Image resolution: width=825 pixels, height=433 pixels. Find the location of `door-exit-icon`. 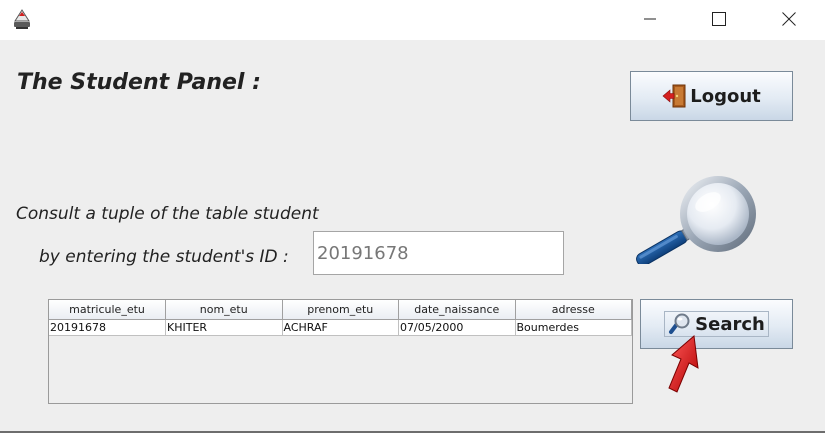

door-exit-icon is located at coordinates (674, 96).